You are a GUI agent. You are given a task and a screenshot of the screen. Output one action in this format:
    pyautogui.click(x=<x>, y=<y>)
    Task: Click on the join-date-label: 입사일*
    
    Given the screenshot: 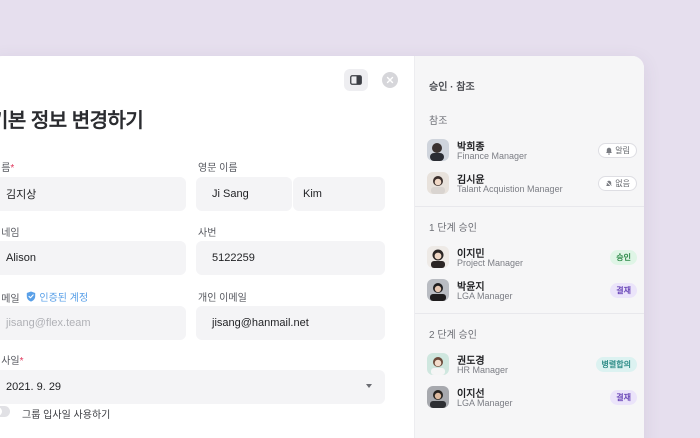 What is the action you would take?
    pyautogui.click(x=12, y=359)
    